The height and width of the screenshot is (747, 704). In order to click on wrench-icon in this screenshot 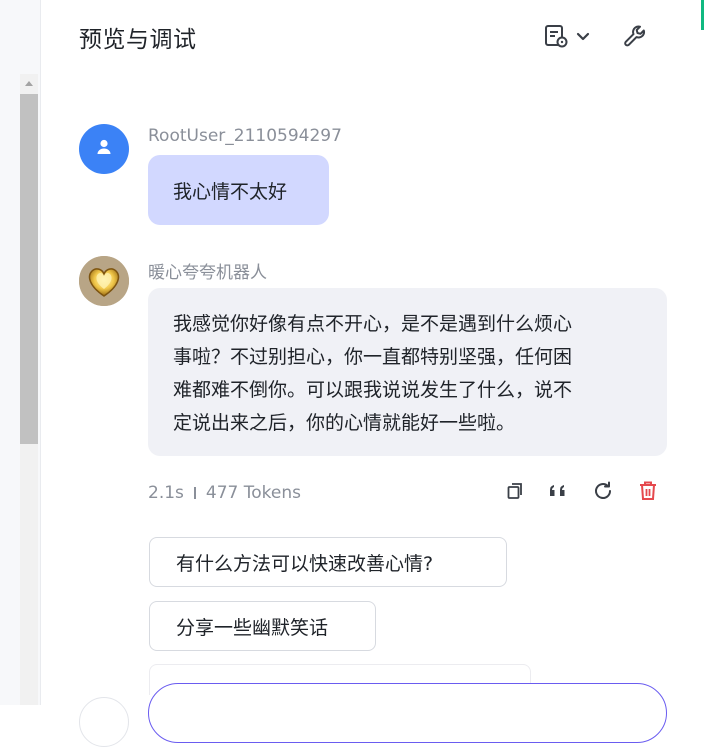, I will do `click(635, 38)`.